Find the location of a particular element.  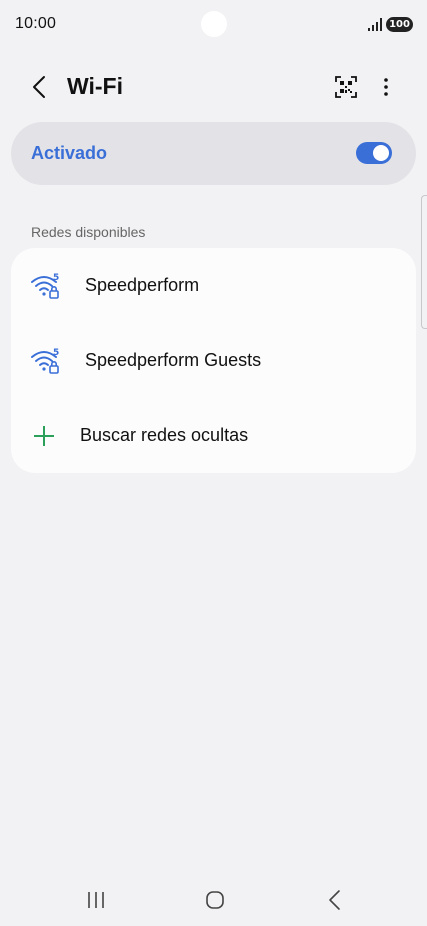

back-button is located at coordinates (39, 87).